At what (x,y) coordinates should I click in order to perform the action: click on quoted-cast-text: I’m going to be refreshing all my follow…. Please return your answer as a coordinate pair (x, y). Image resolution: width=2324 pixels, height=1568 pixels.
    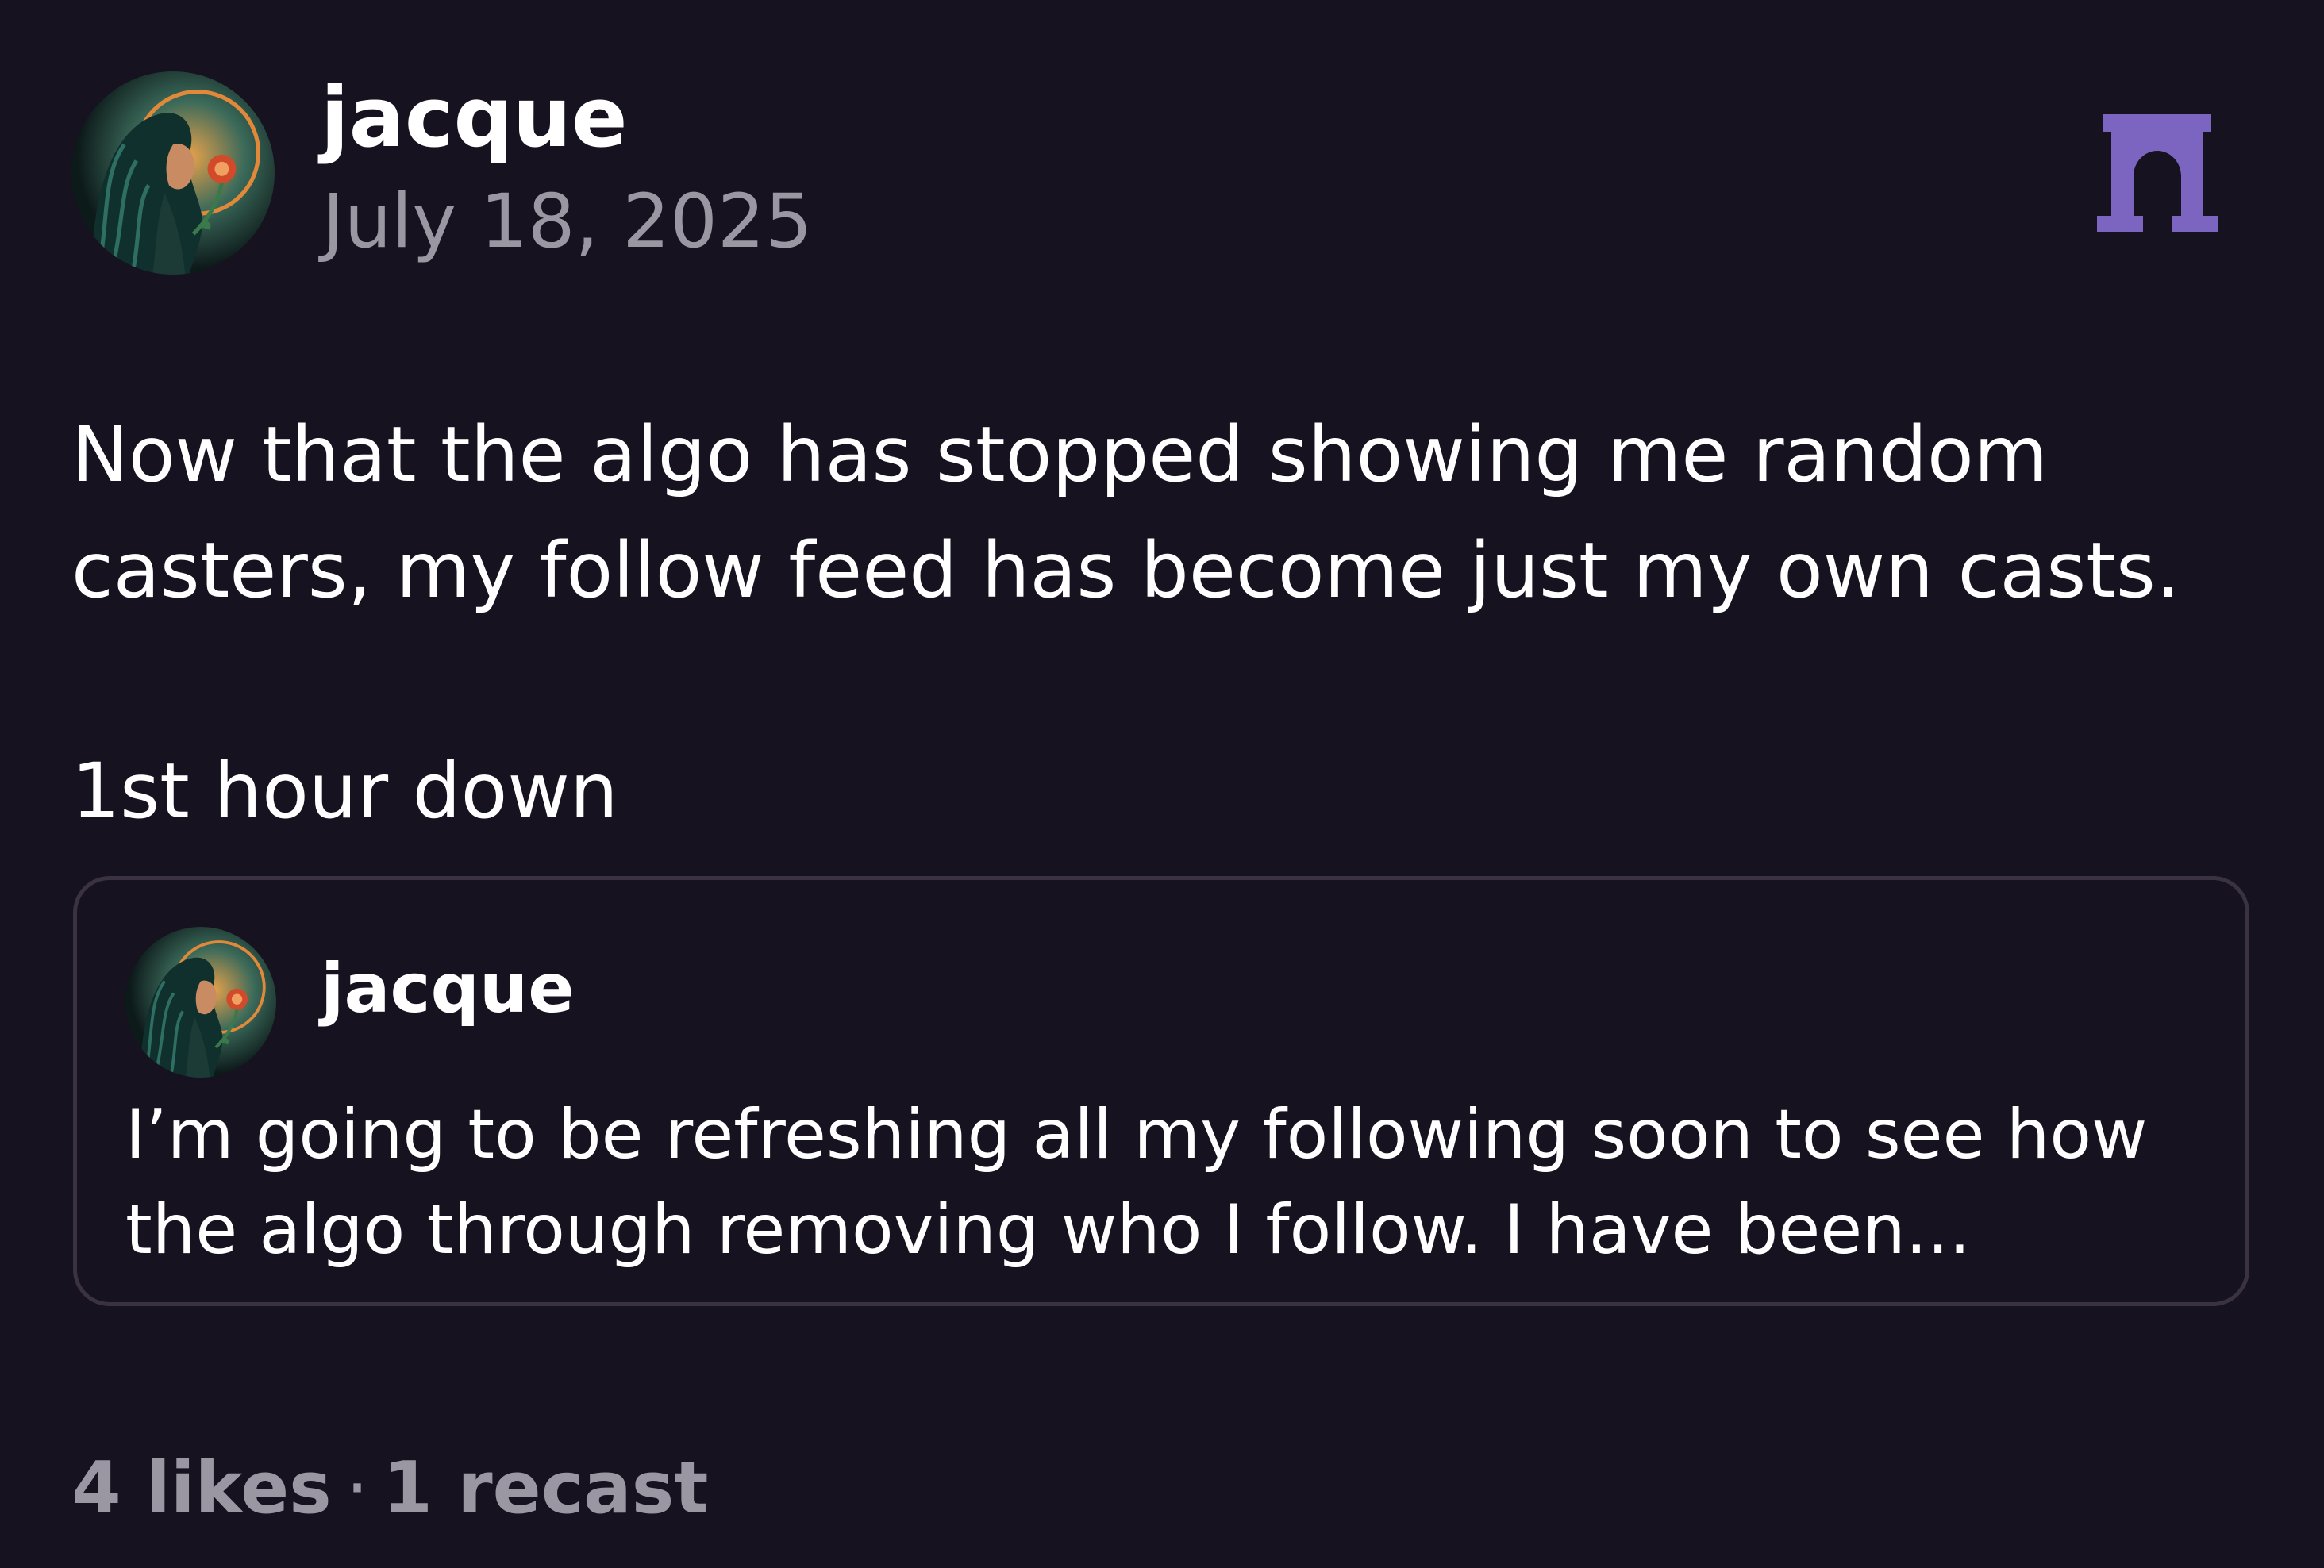
    Looking at the image, I should click on (1136, 1182).